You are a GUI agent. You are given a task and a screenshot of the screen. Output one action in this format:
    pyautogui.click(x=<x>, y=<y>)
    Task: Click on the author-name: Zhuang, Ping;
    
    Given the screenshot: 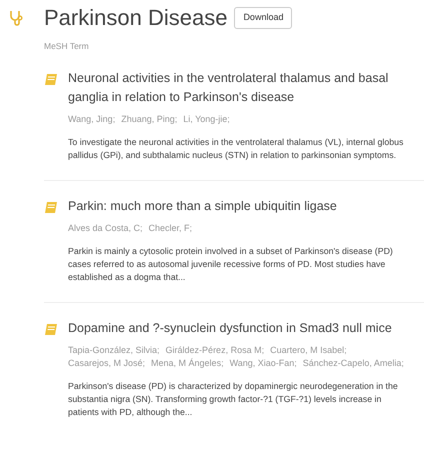 What is the action you would take?
    pyautogui.click(x=149, y=119)
    